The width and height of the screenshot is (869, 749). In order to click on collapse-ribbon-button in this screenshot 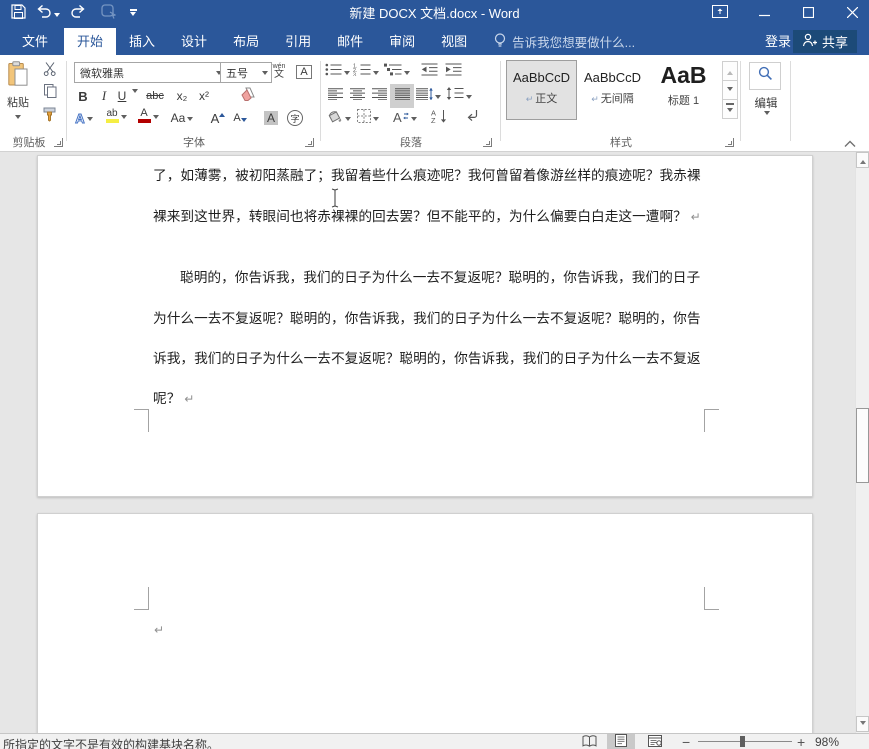, I will do `click(854, 142)`.